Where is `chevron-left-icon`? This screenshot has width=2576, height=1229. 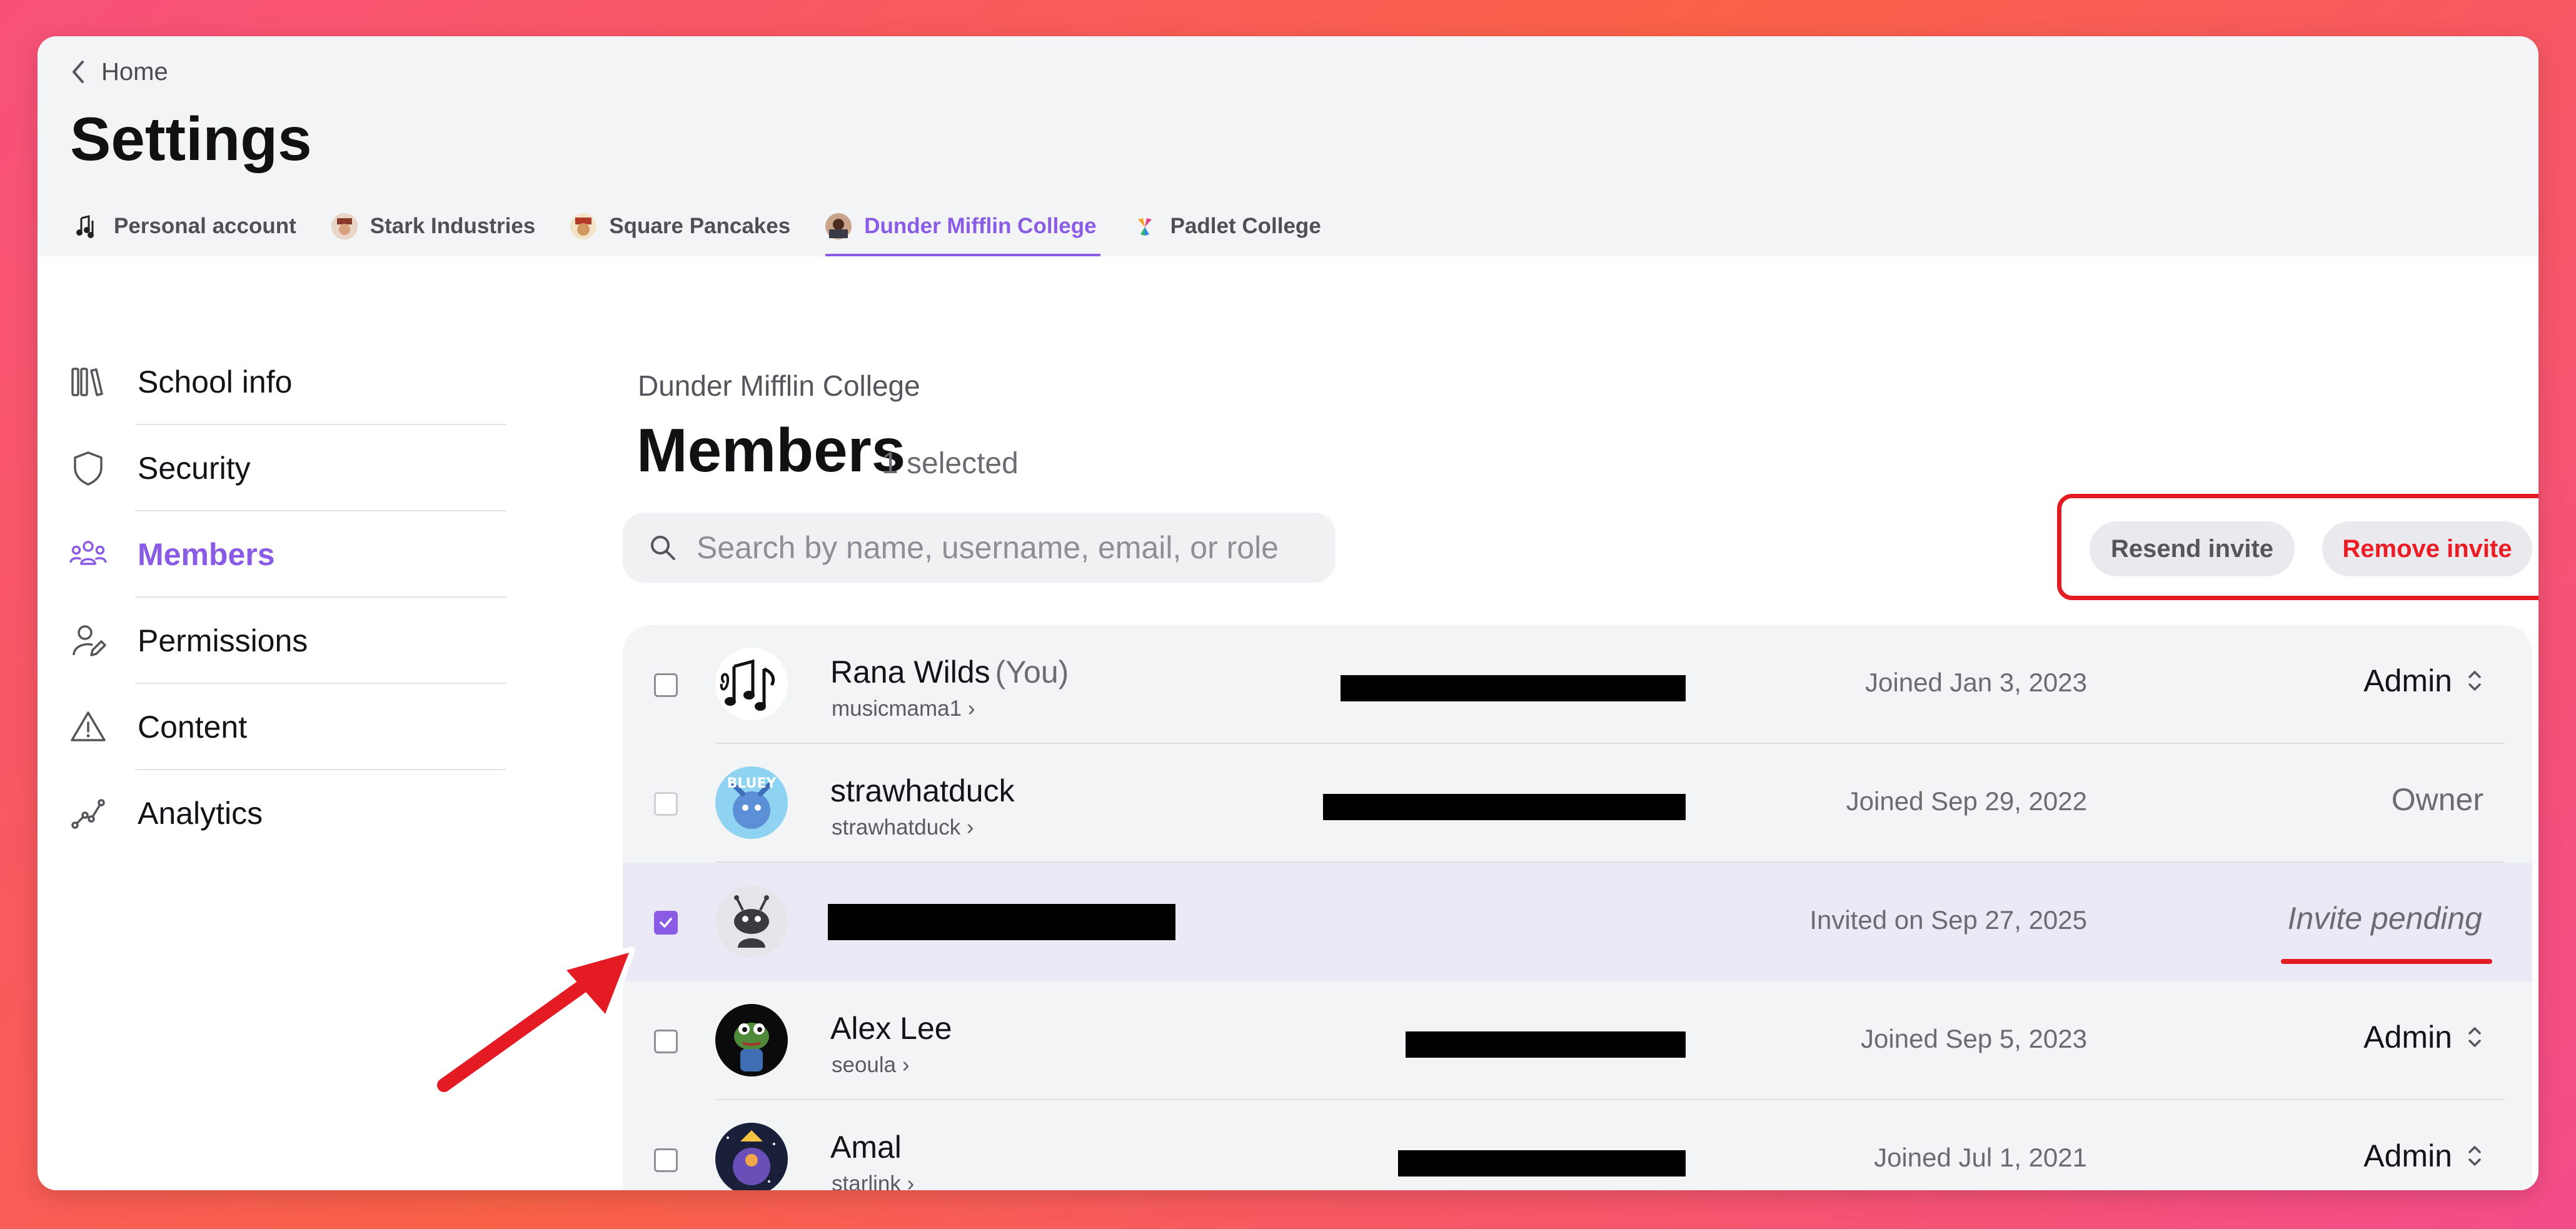 chevron-left-icon is located at coordinates (78, 72).